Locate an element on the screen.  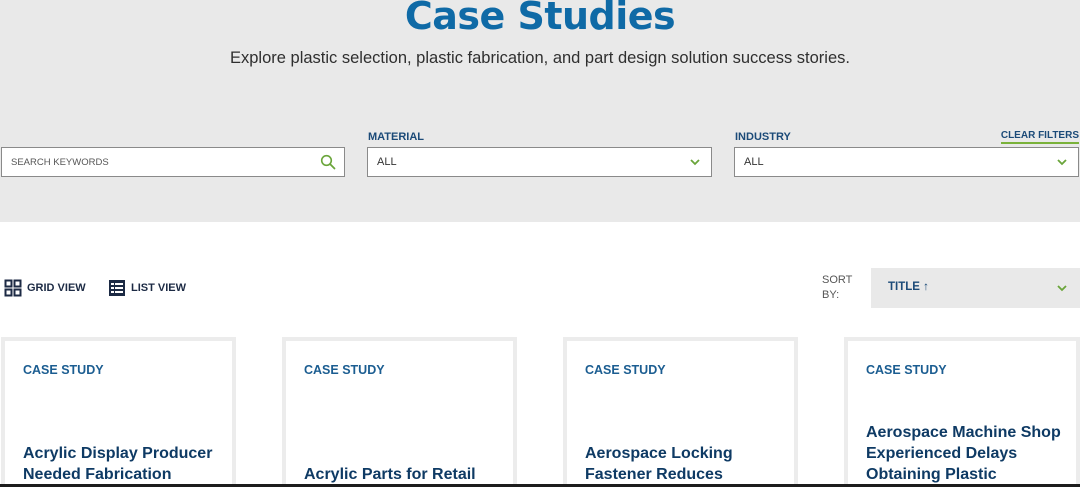
search-icon is located at coordinates (328, 162).